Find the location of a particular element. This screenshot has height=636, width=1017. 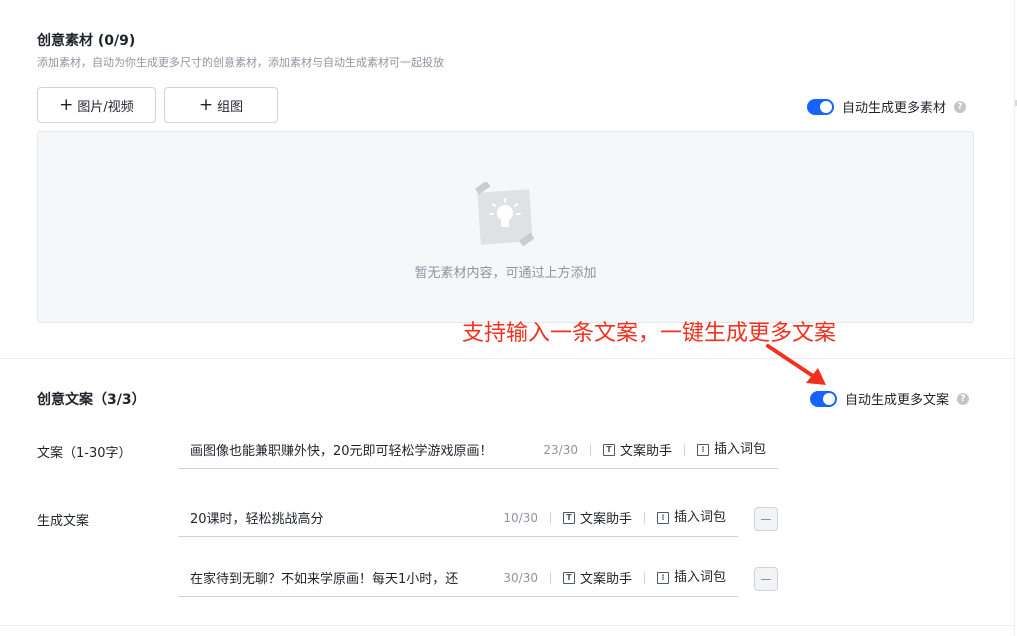

generated-copy-label: 生成文案 is located at coordinates (63, 521).